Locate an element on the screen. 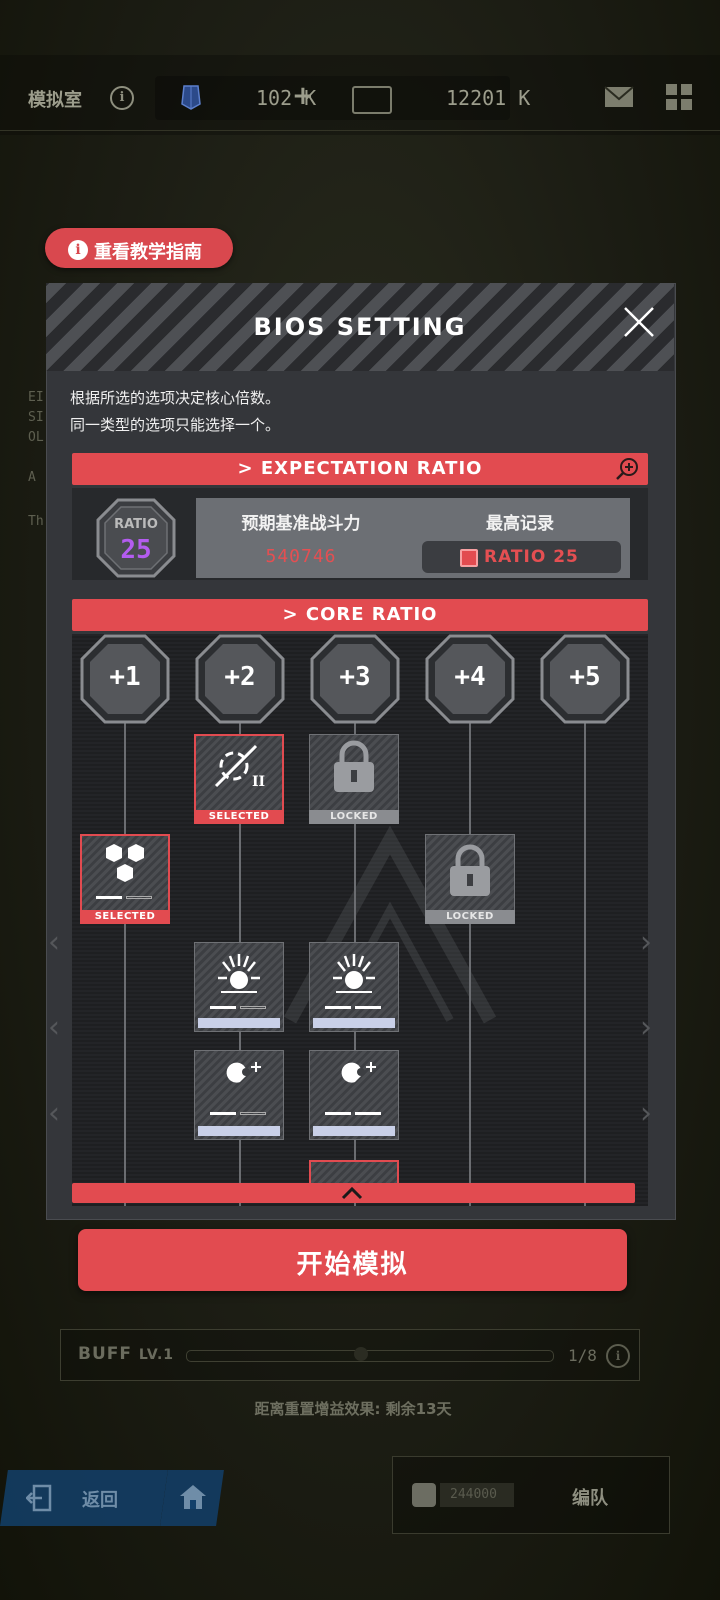 The image size is (720, 1600). description-line: 同一类型的选项只能选择一个。 is located at coordinates (175, 425).